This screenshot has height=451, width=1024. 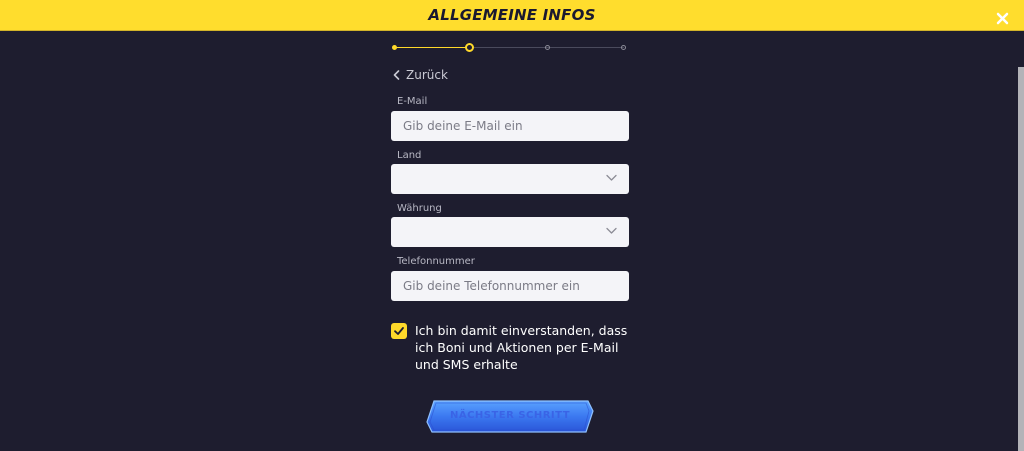 What do you see at coordinates (510, 179) in the screenshot?
I see `country-select` at bounding box center [510, 179].